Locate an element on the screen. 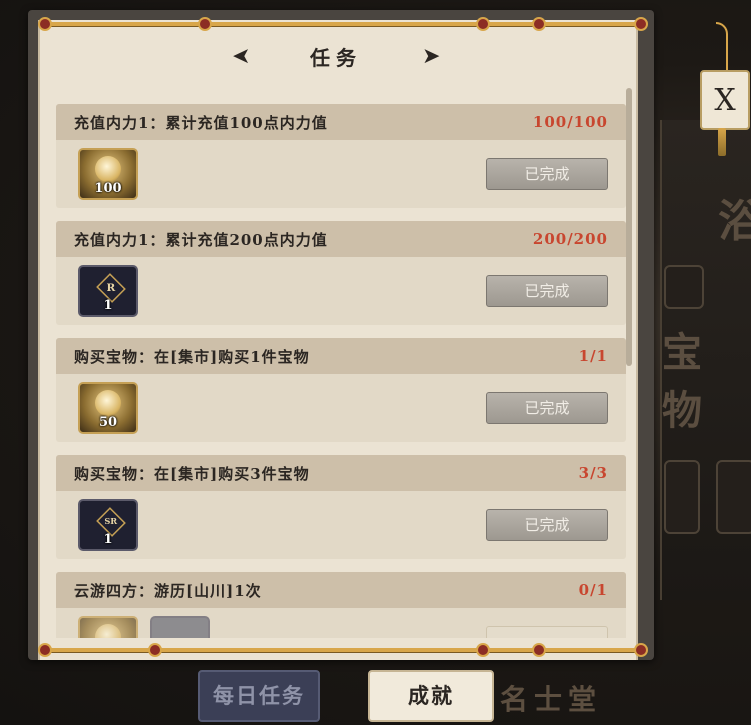  gold-coin-icon: 100 is located at coordinates (108, 174).